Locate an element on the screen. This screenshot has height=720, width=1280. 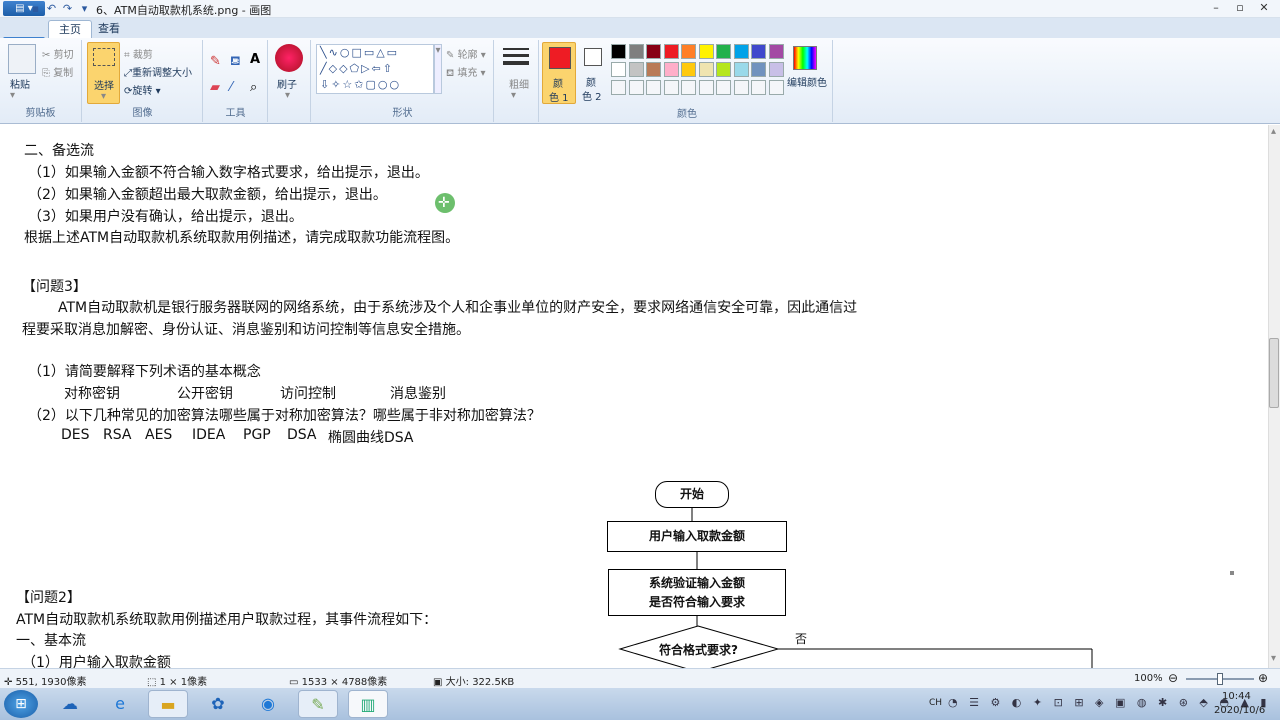
zoom-out-icon: ⊖ is located at coordinates (1173, 678).